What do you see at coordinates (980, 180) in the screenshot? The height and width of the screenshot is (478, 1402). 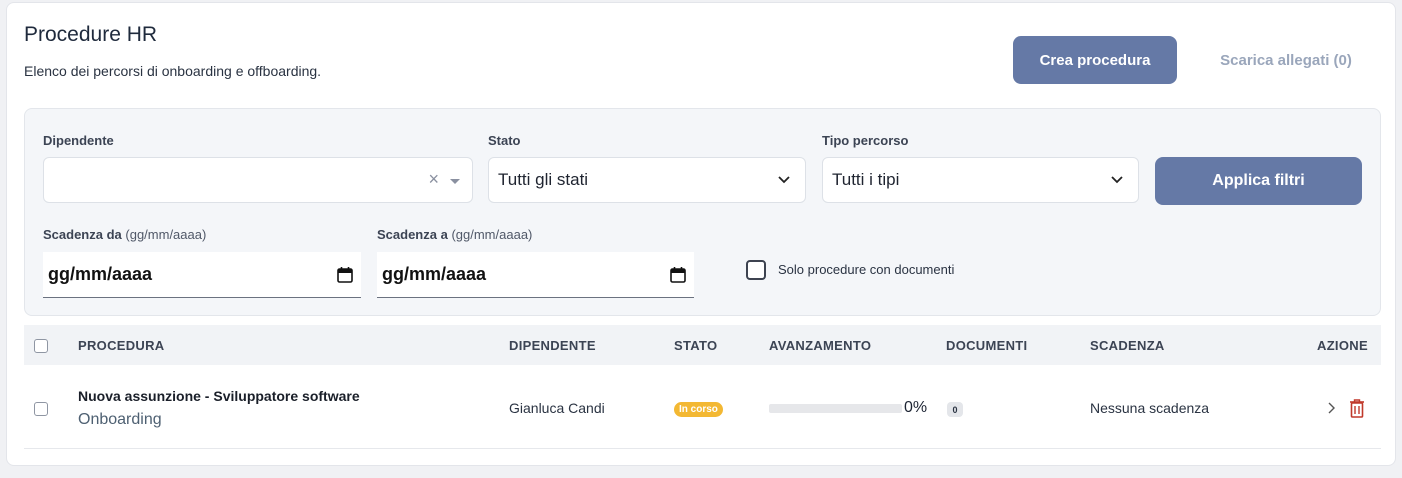 I see `type-select: Tutti i tipi` at bounding box center [980, 180].